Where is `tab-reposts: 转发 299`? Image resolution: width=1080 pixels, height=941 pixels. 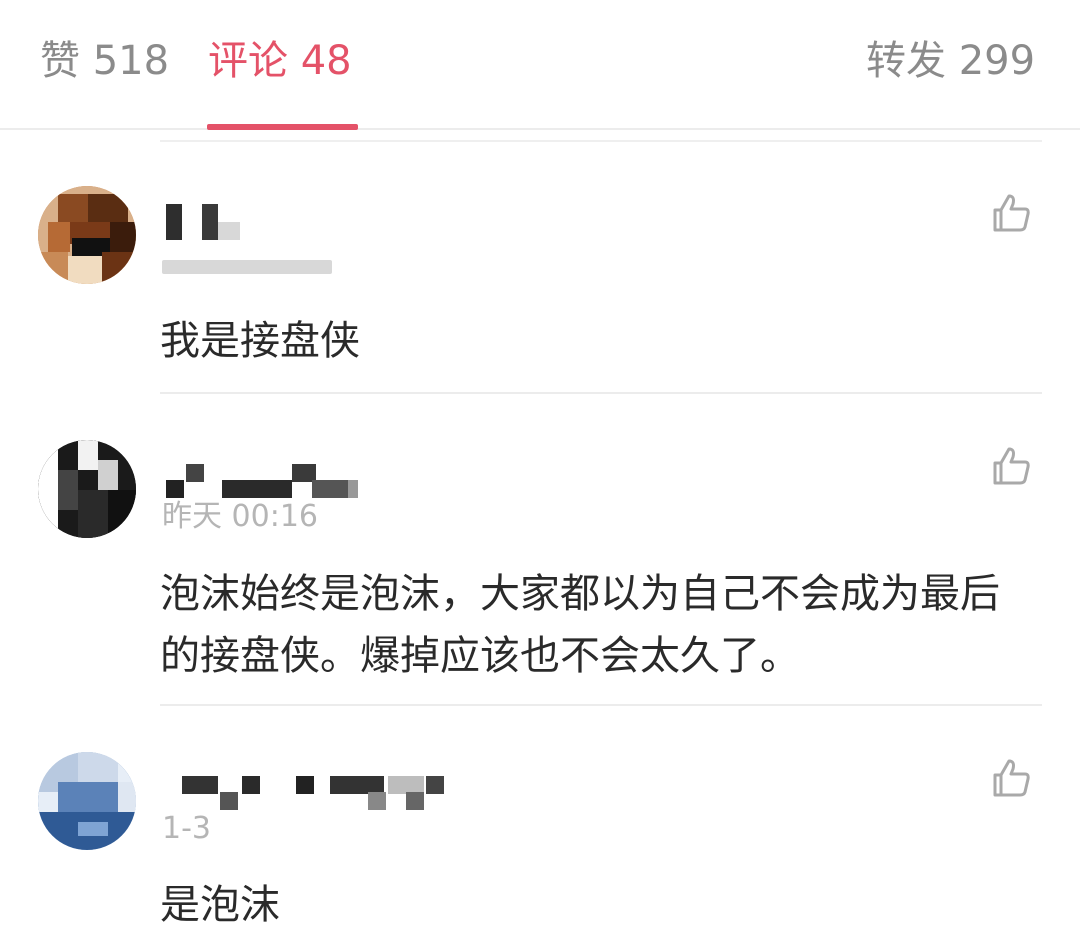 tab-reposts: 转发 299 is located at coordinates (950, 61).